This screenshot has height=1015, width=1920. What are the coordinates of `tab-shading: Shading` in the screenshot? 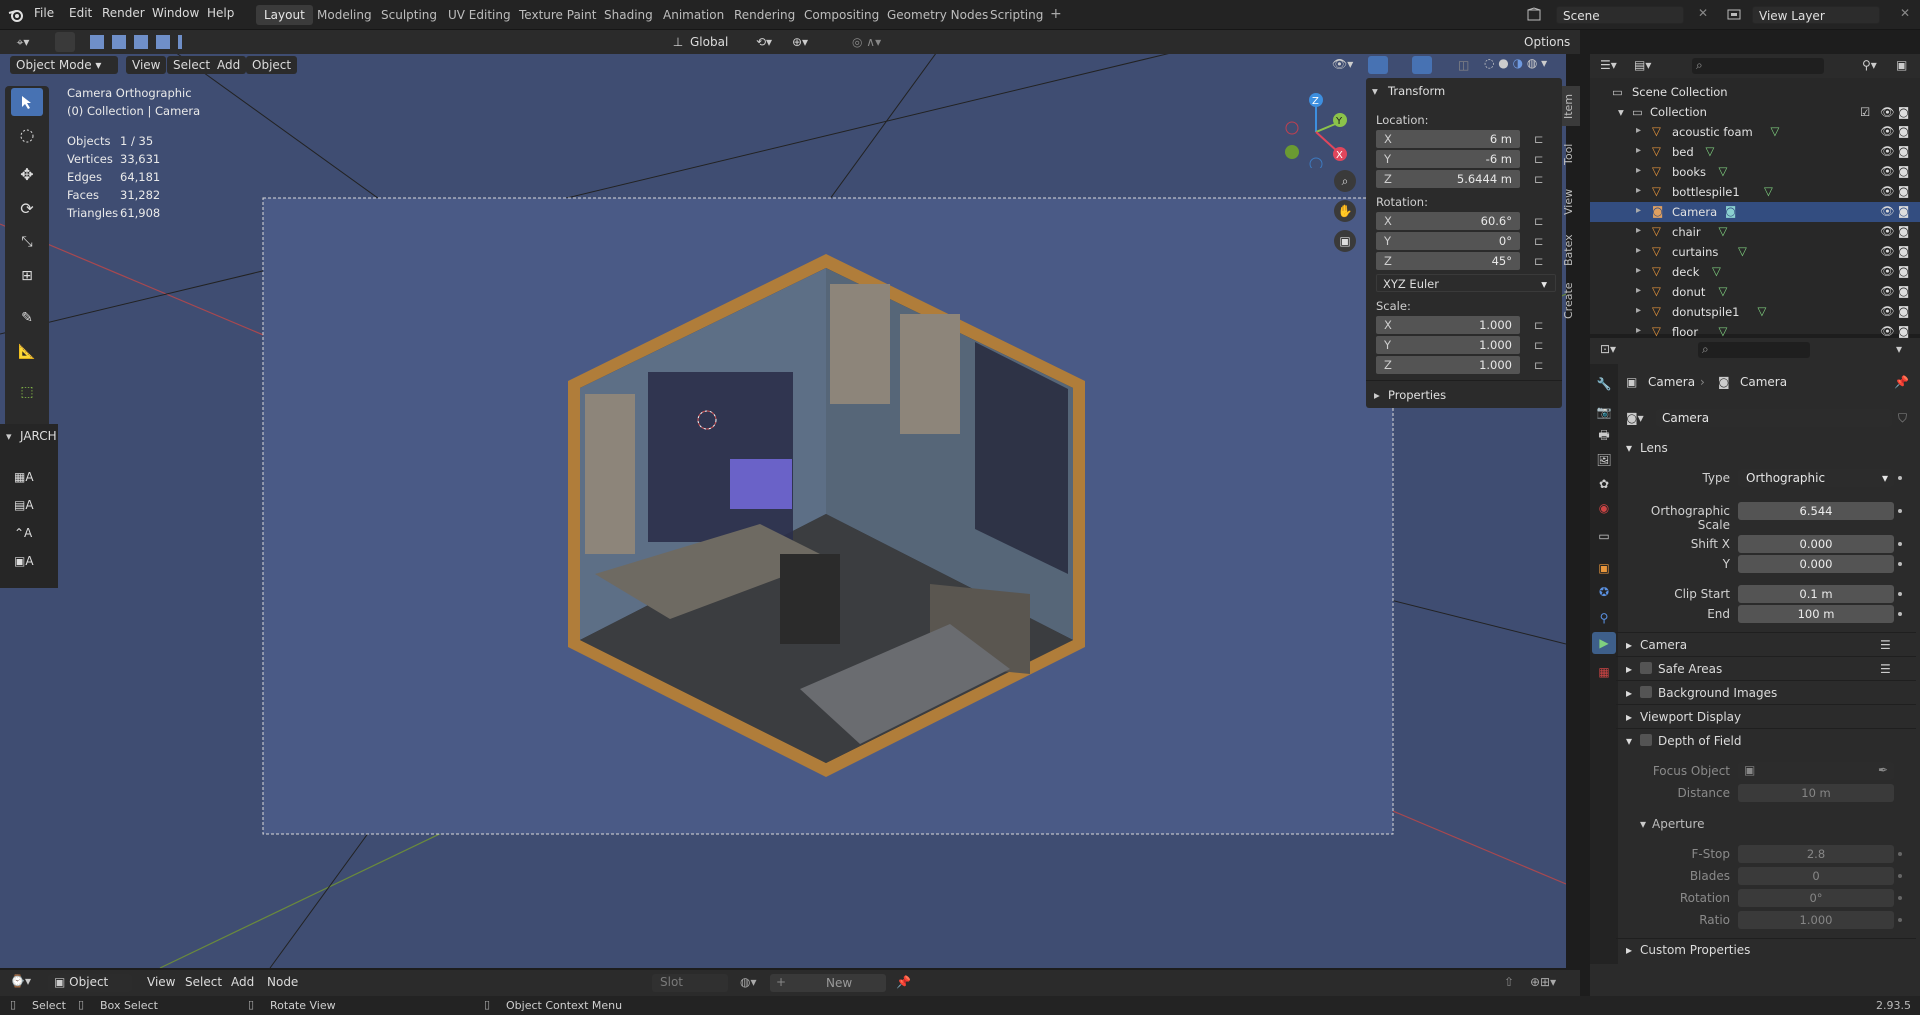 It's located at (628, 15).